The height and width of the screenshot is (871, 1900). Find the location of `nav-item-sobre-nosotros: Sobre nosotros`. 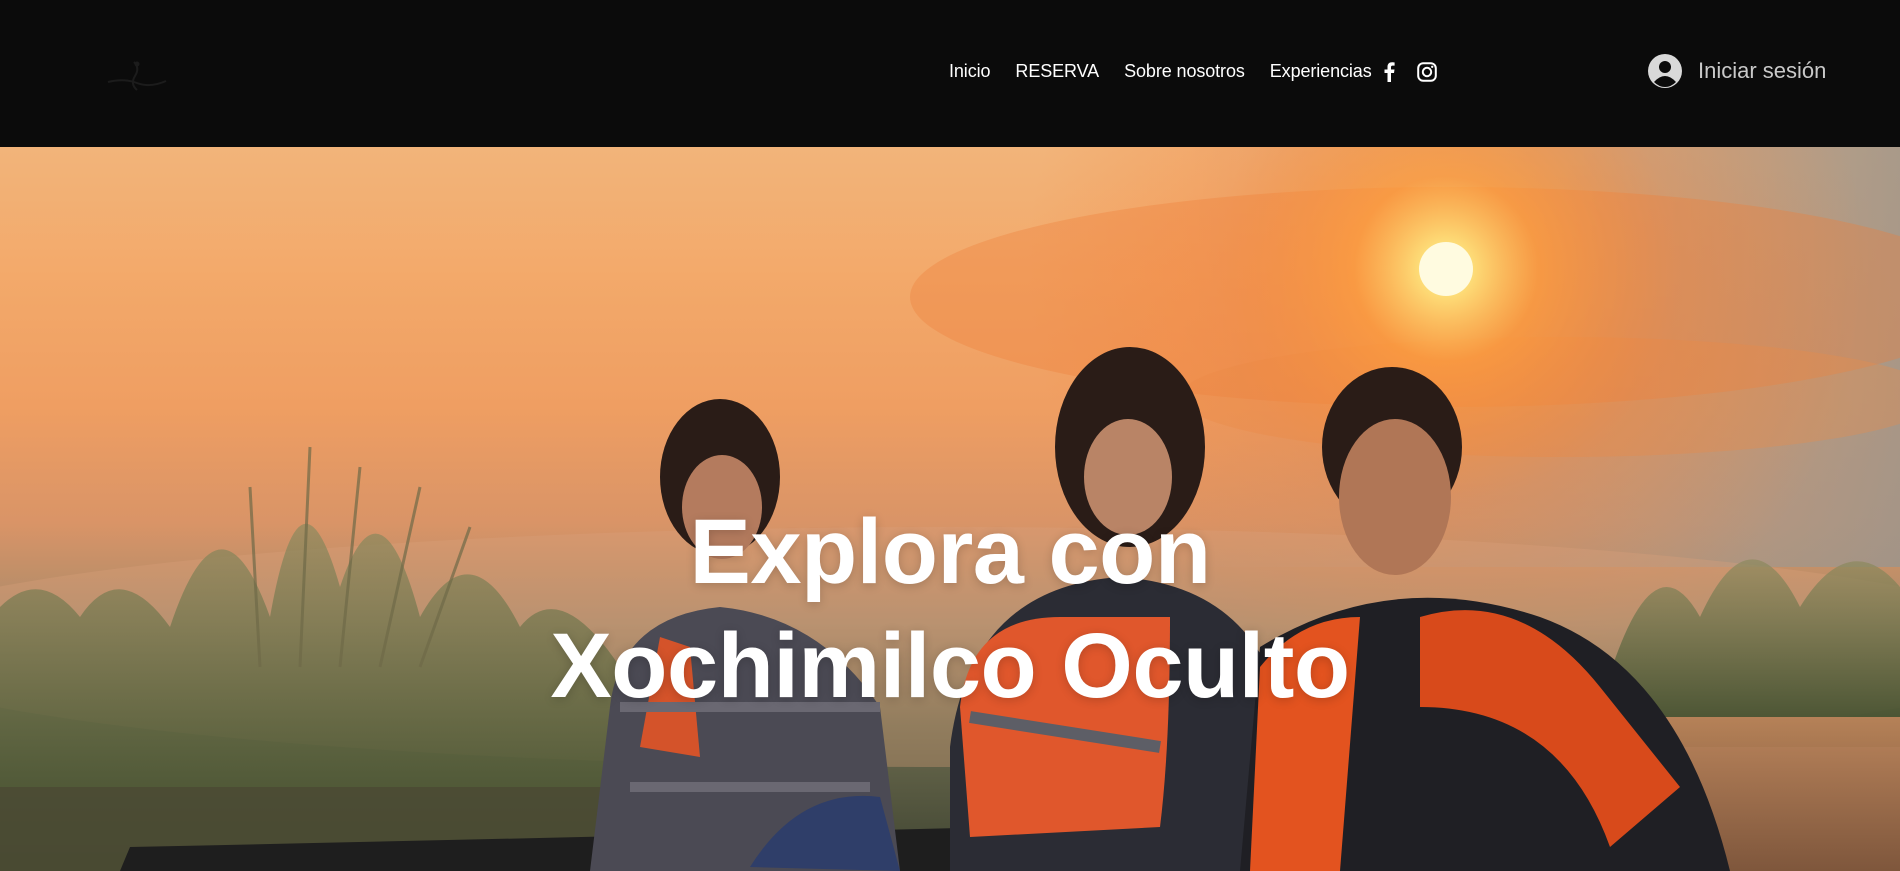

nav-item-sobre-nosotros: Sobre nosotros is located at coordinates (1184, 71).